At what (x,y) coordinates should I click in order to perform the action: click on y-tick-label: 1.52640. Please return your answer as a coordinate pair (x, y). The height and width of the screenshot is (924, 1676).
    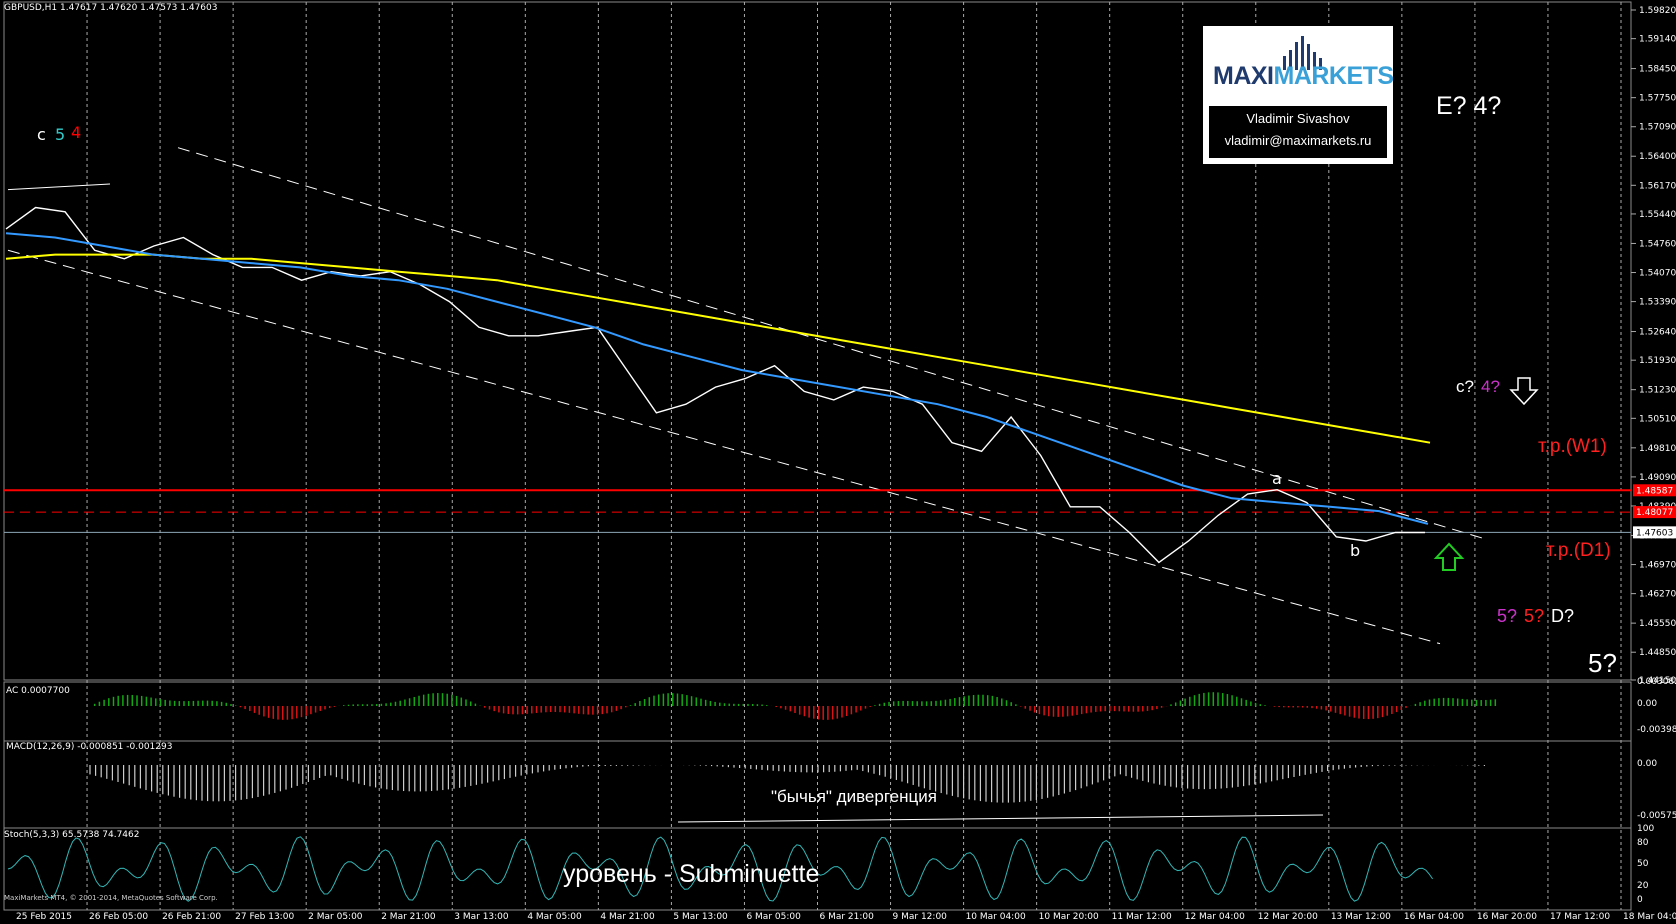
    Looking at the image, I should click on (1657, 333).